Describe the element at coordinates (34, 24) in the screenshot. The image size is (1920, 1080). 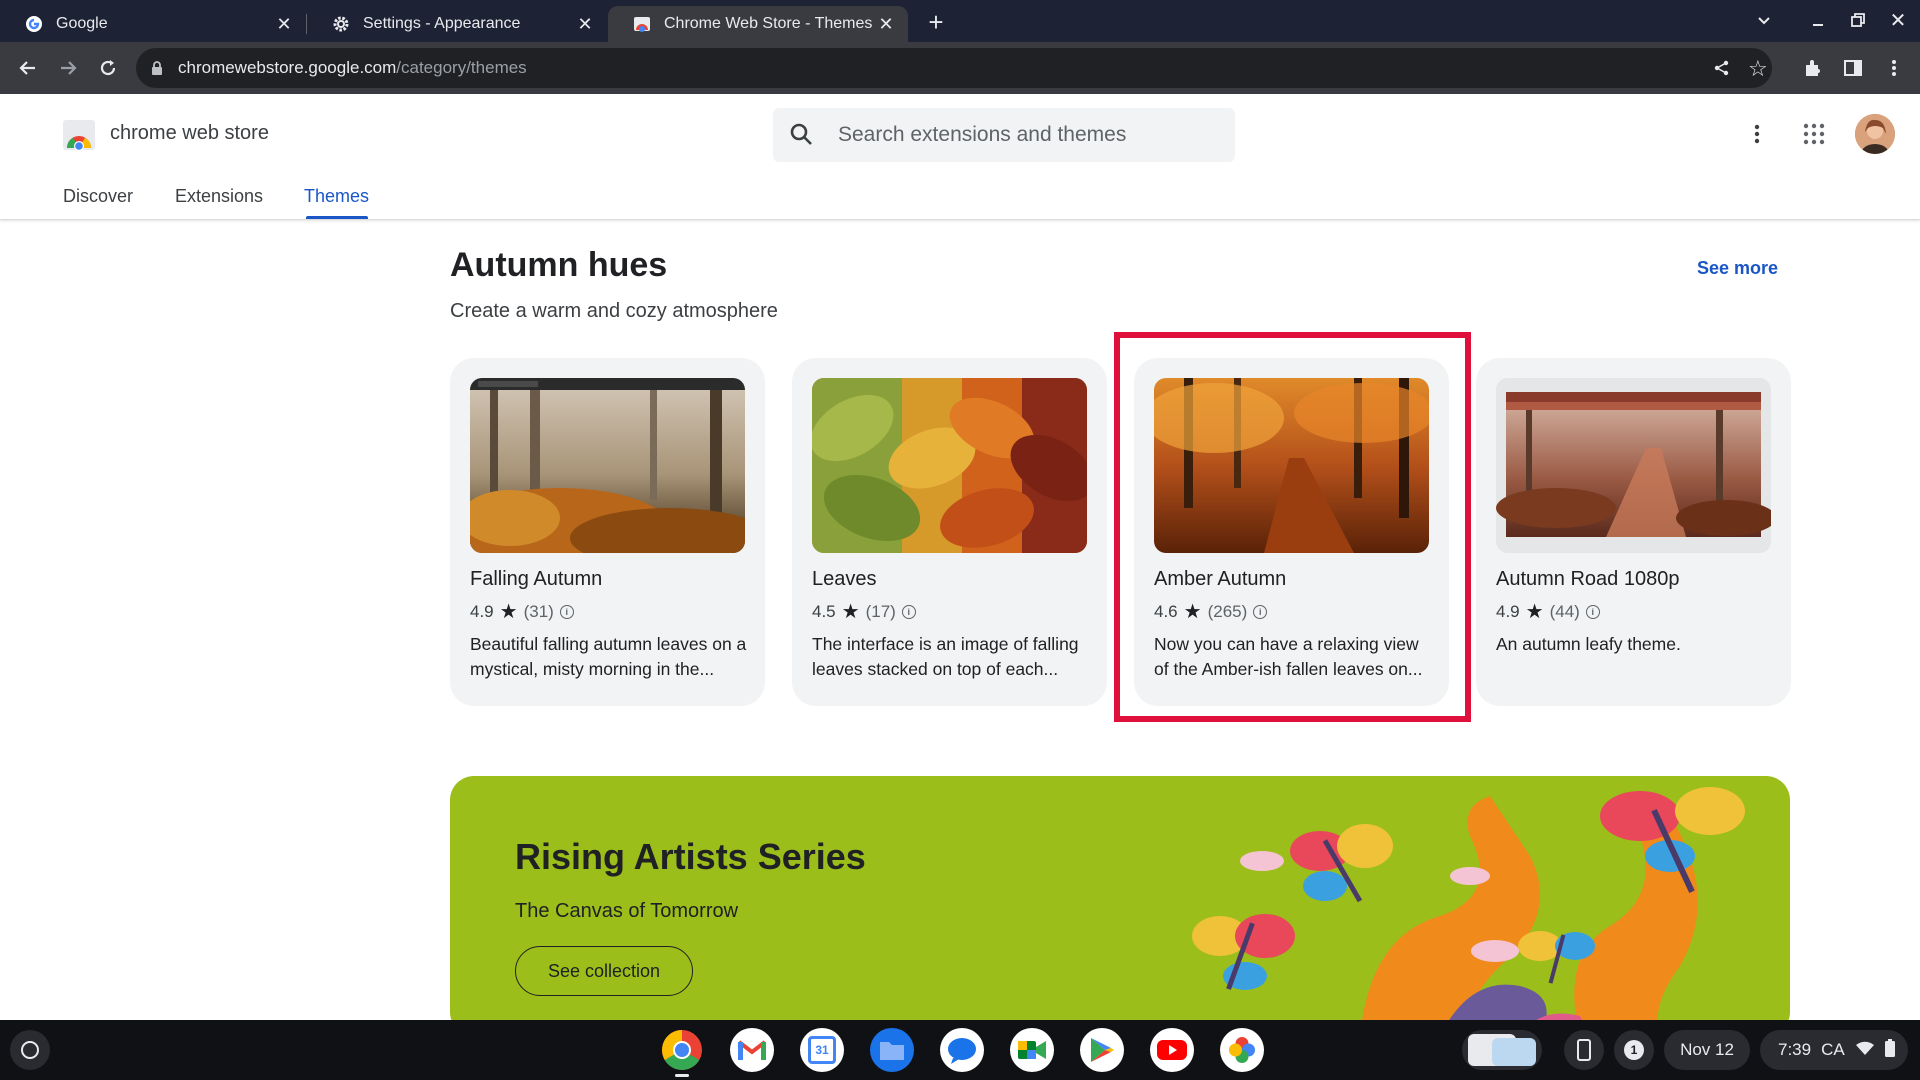
I see `google-g-icon` at that location.